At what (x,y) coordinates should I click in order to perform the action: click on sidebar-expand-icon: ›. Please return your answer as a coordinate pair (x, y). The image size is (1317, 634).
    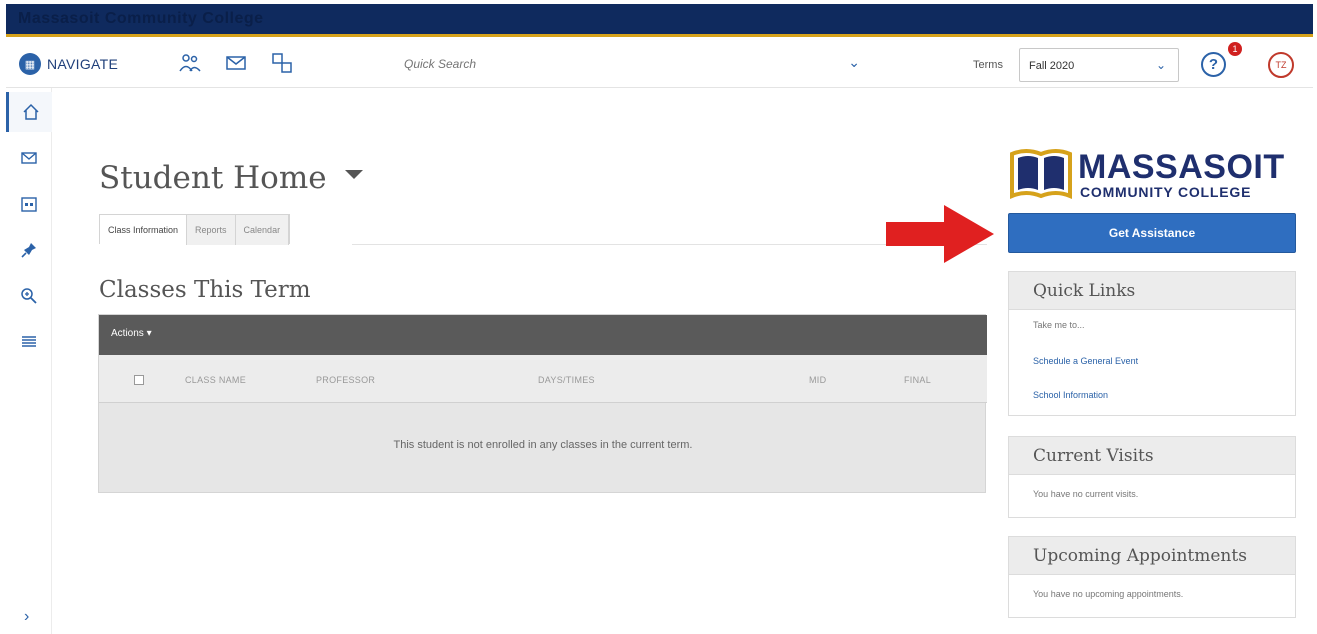
    Looking at the image, I should click on (26, 617).